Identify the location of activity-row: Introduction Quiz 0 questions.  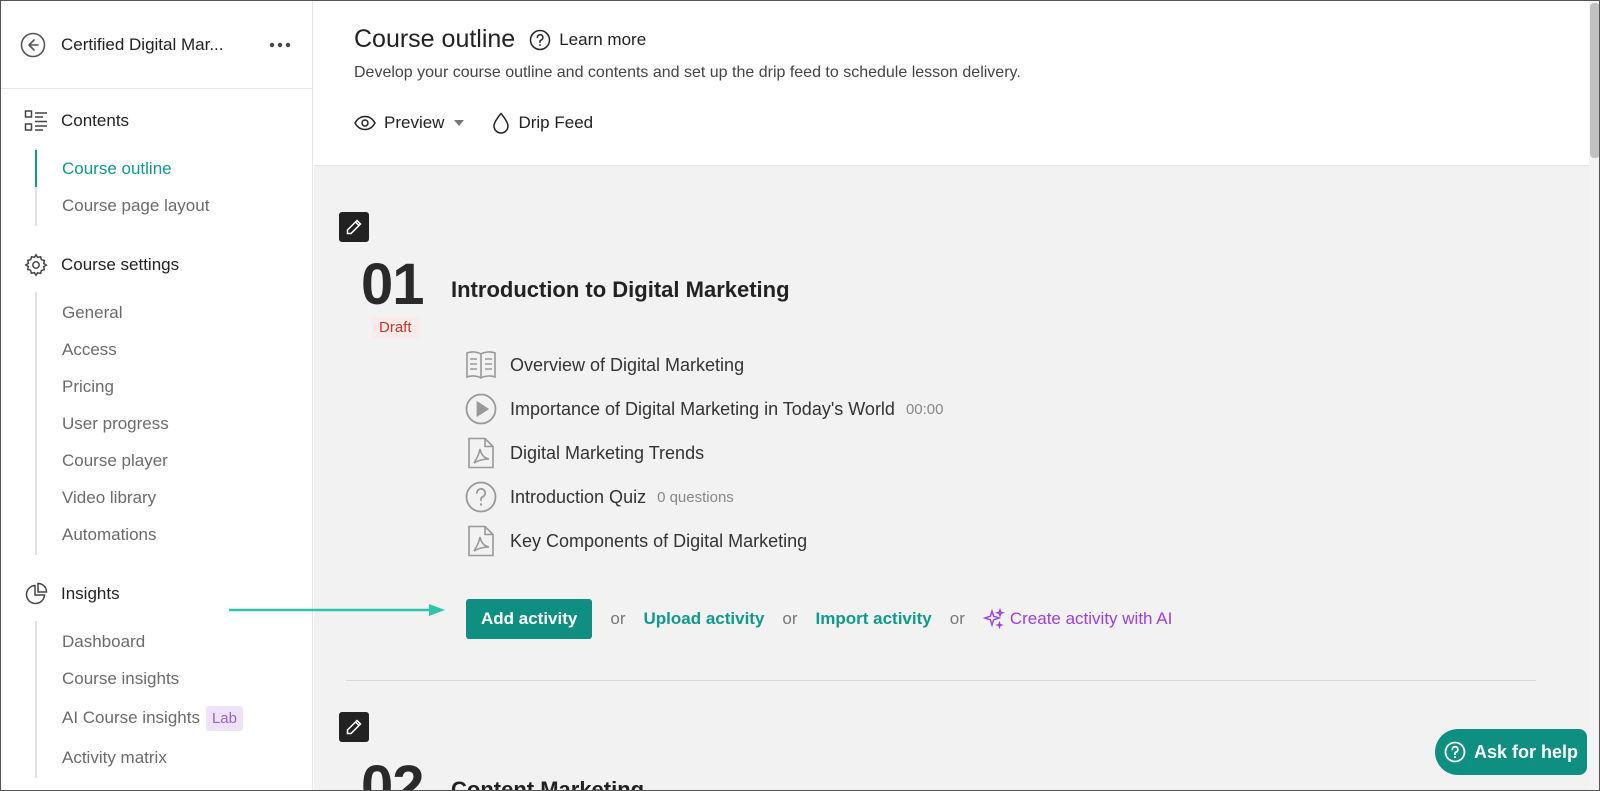
(599, 497).